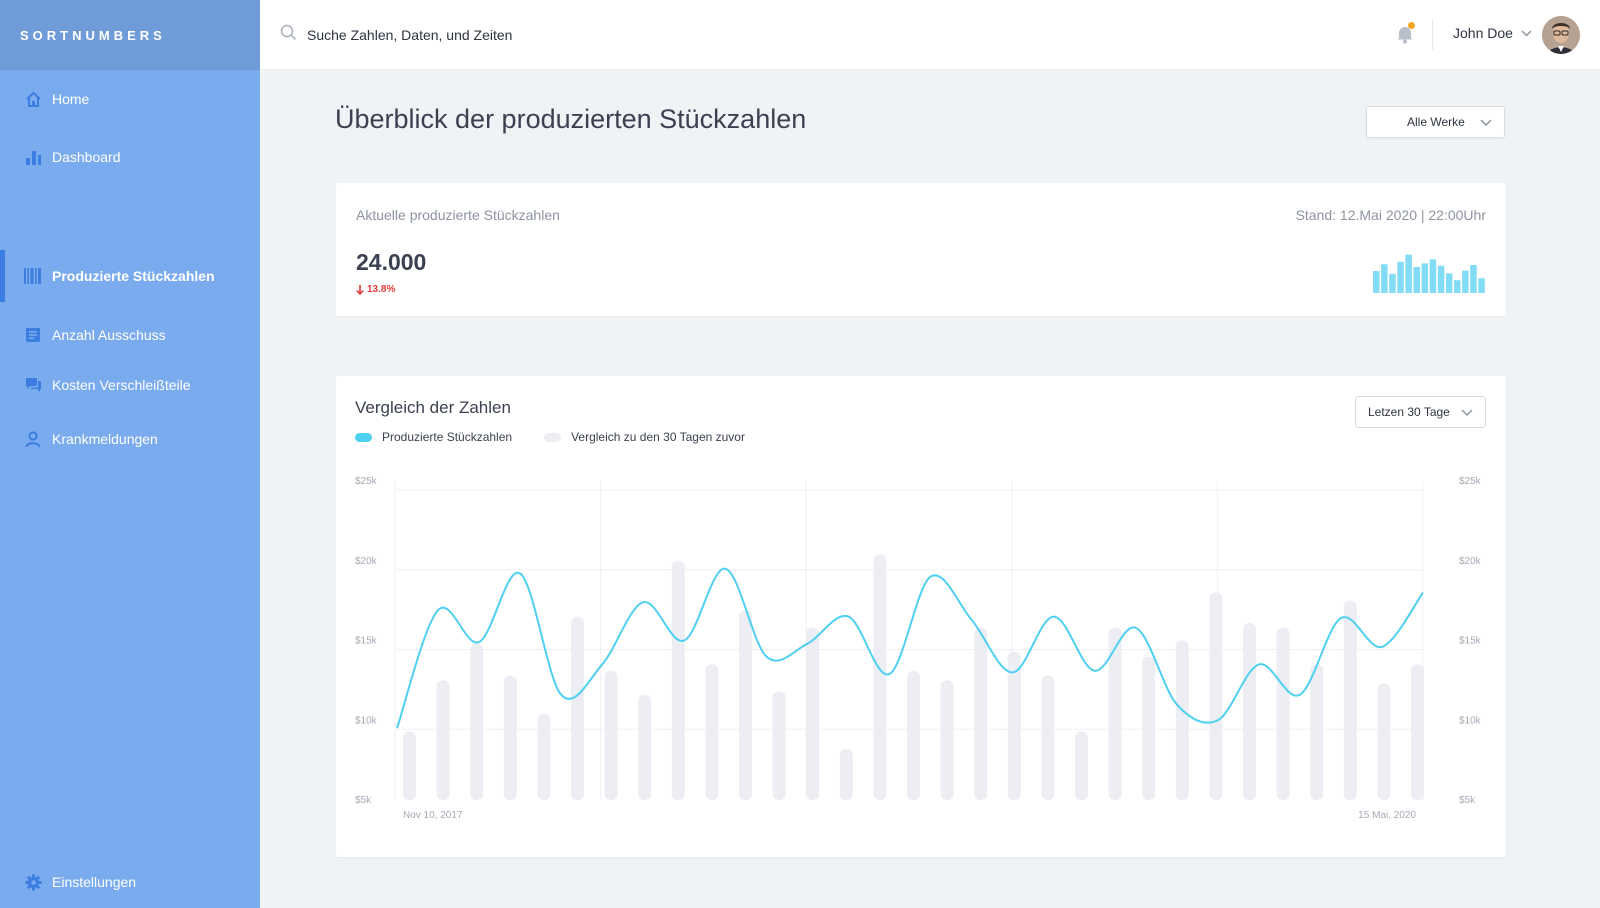 The height and width of the screenshot is (908, 1600). Describe the element at coordinates (130, 157) in the screenshot. I see `sidebar-item-dashboard: Dashboard` at that location.